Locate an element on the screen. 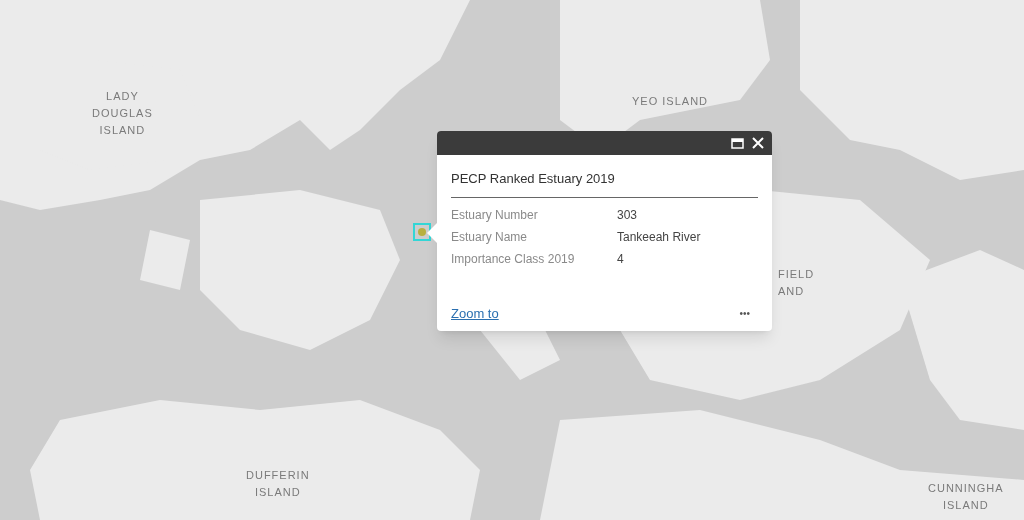 The height and width of the screenshot is (520, 1024). zoom-to-link: Zoom to is located at coordinates (475, 313).